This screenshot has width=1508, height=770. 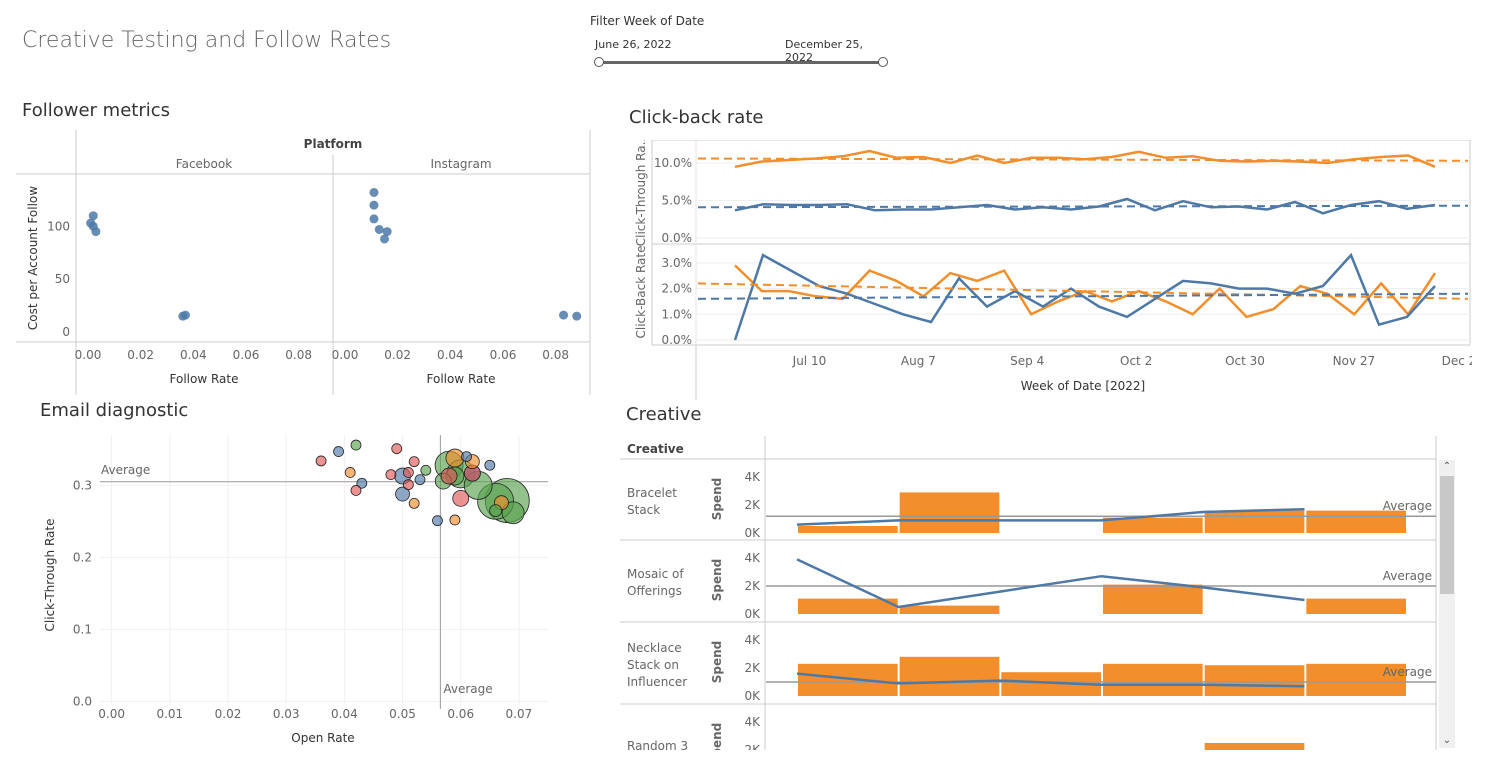 I want to click on creative-row-label: Necklace Stack on Influencer, so click(x=657, y=665).